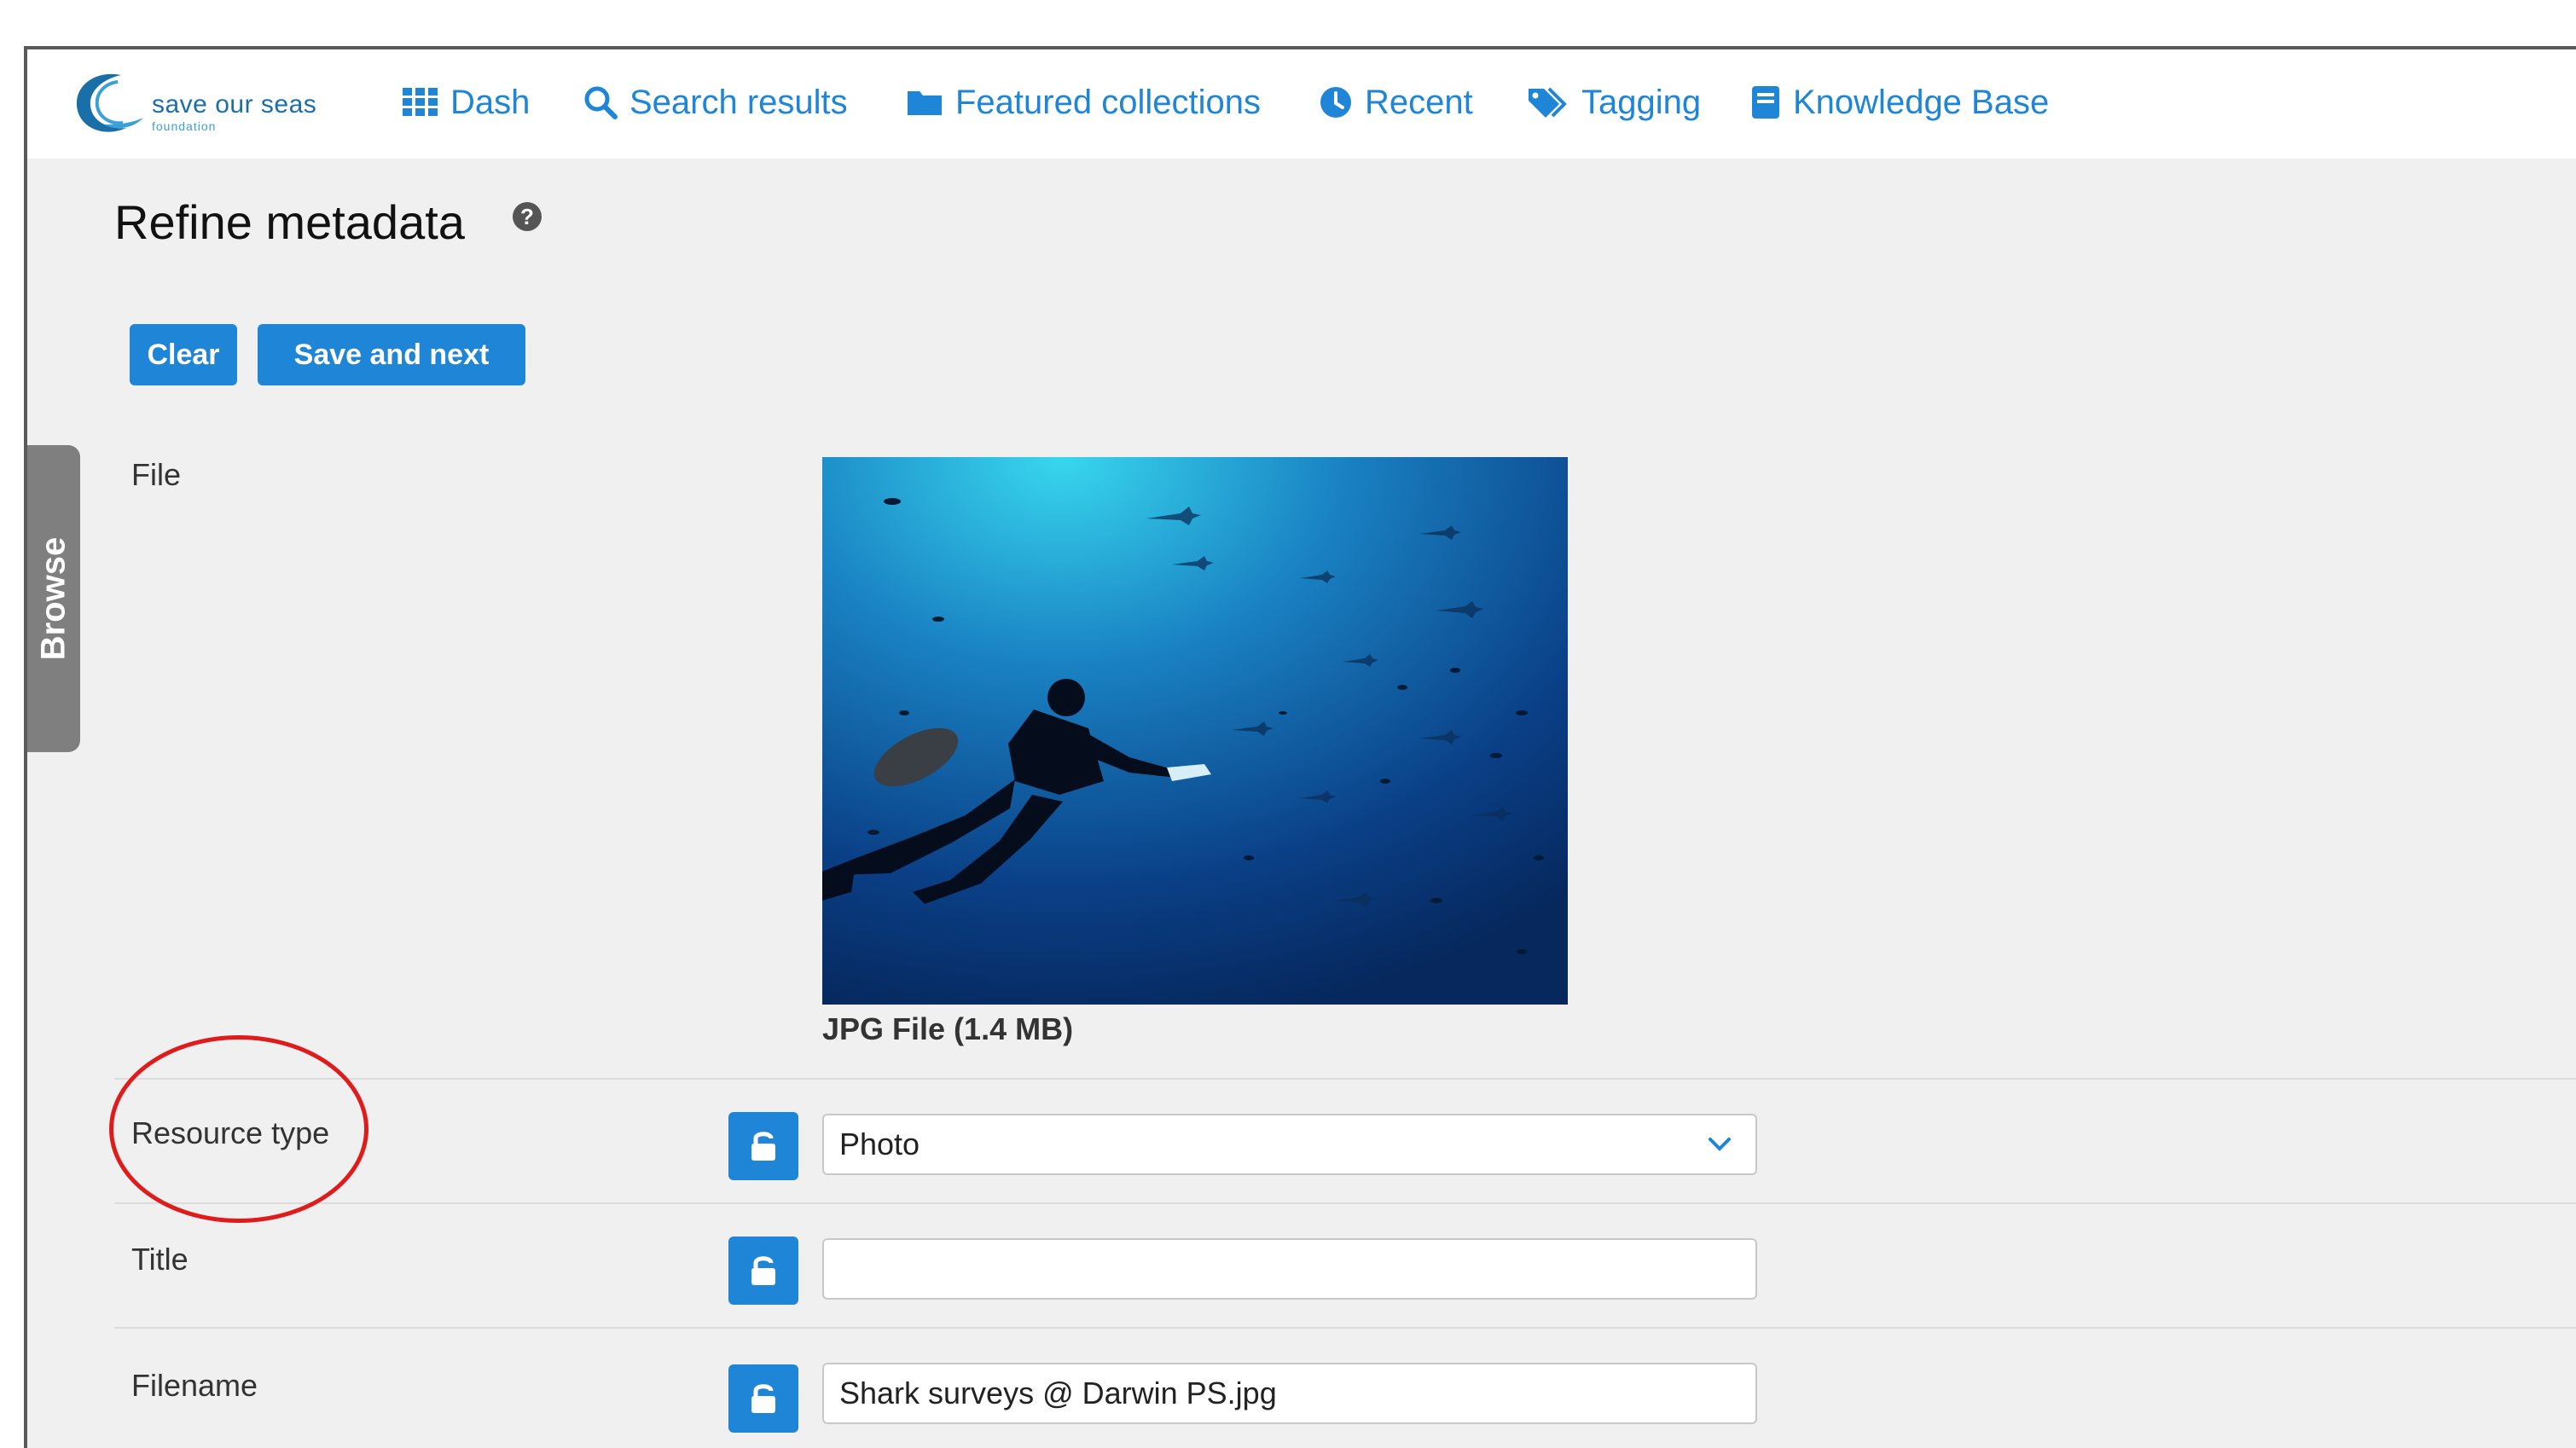 This screenshot has height=1448, width=2576. I want to click on chevron-down-icon, so click(1720, 1144).